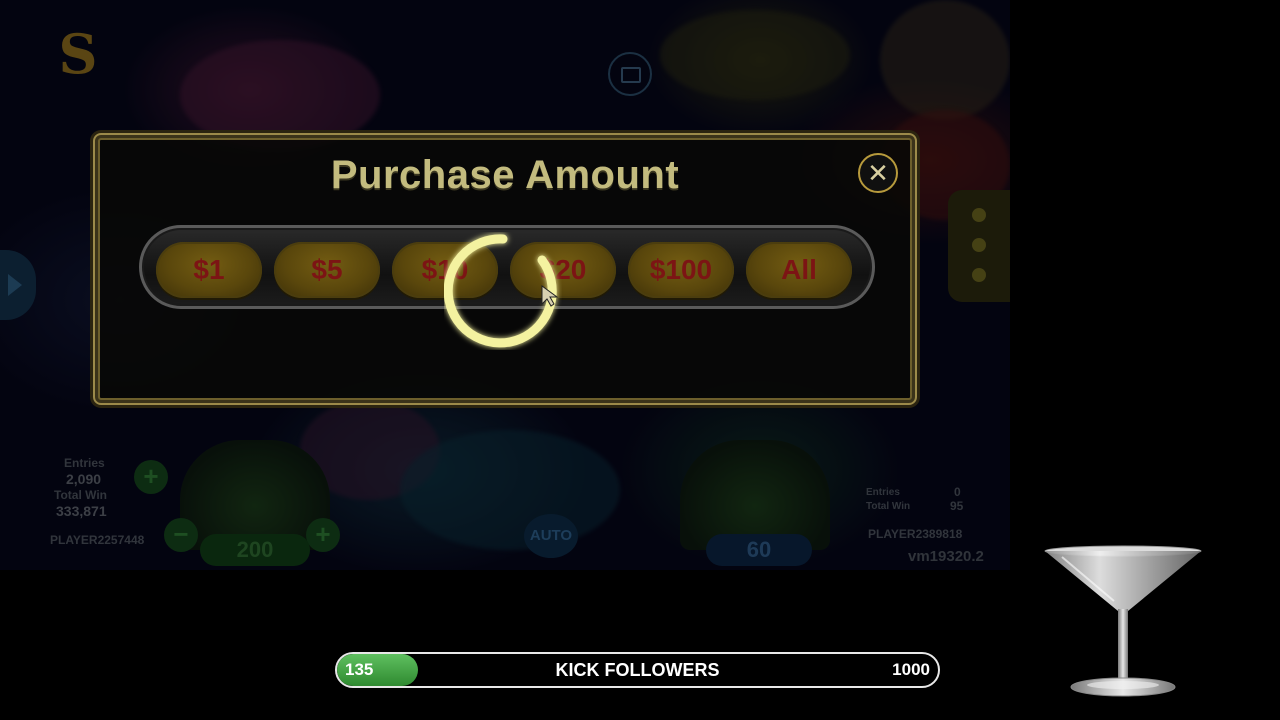 This screenshot has width=1280, height=720. Describe the element at coordinates (550, 296) in the screenshot. I see `cursor-icon` at that location.